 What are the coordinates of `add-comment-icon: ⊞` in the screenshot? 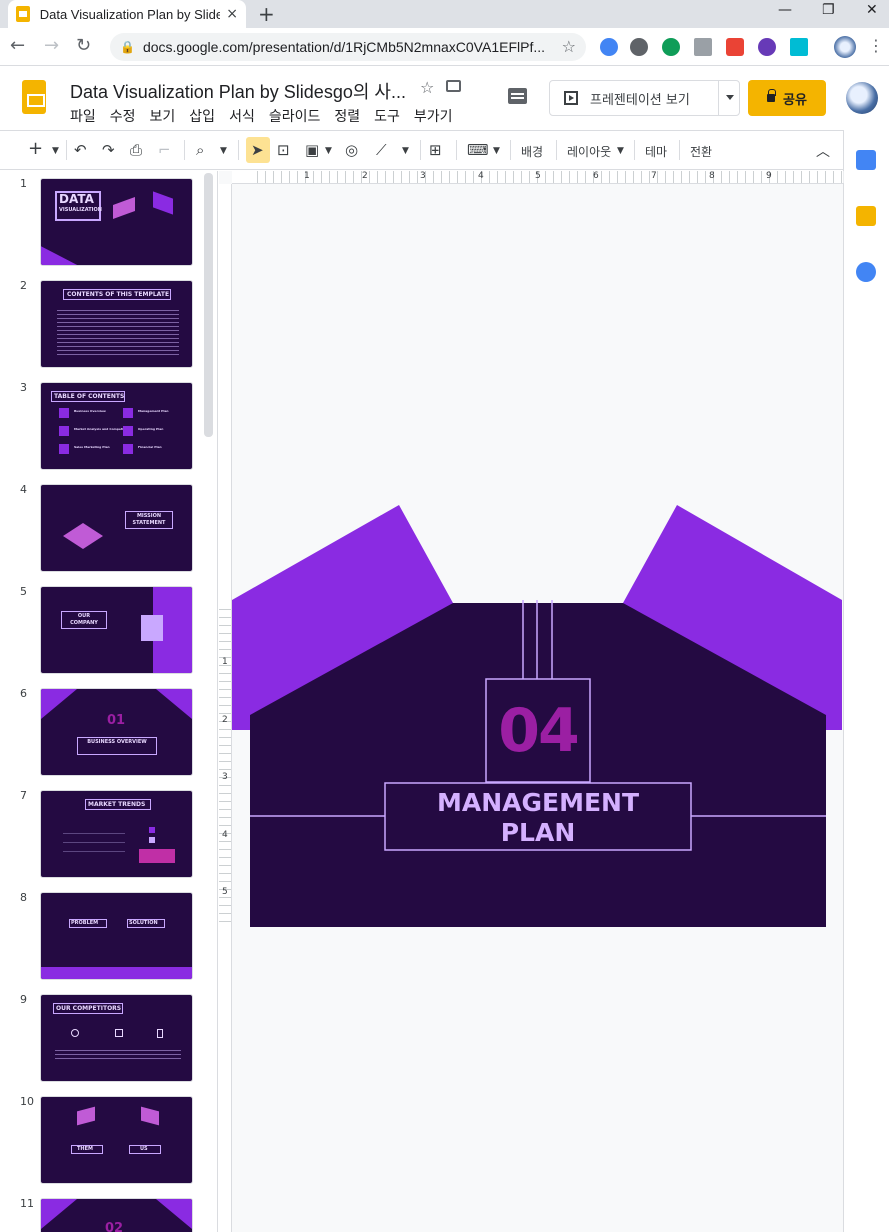 It's located at (435, 150).